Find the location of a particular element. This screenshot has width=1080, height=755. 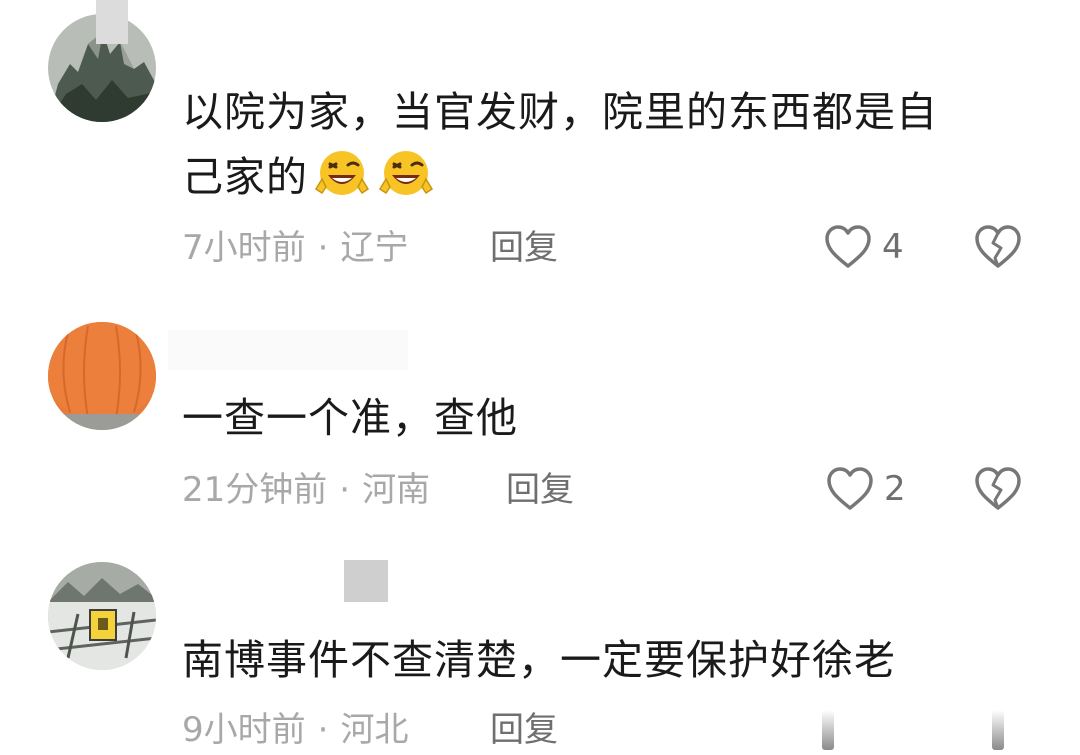

like-button: 4 is located at coordinates (864, 247).